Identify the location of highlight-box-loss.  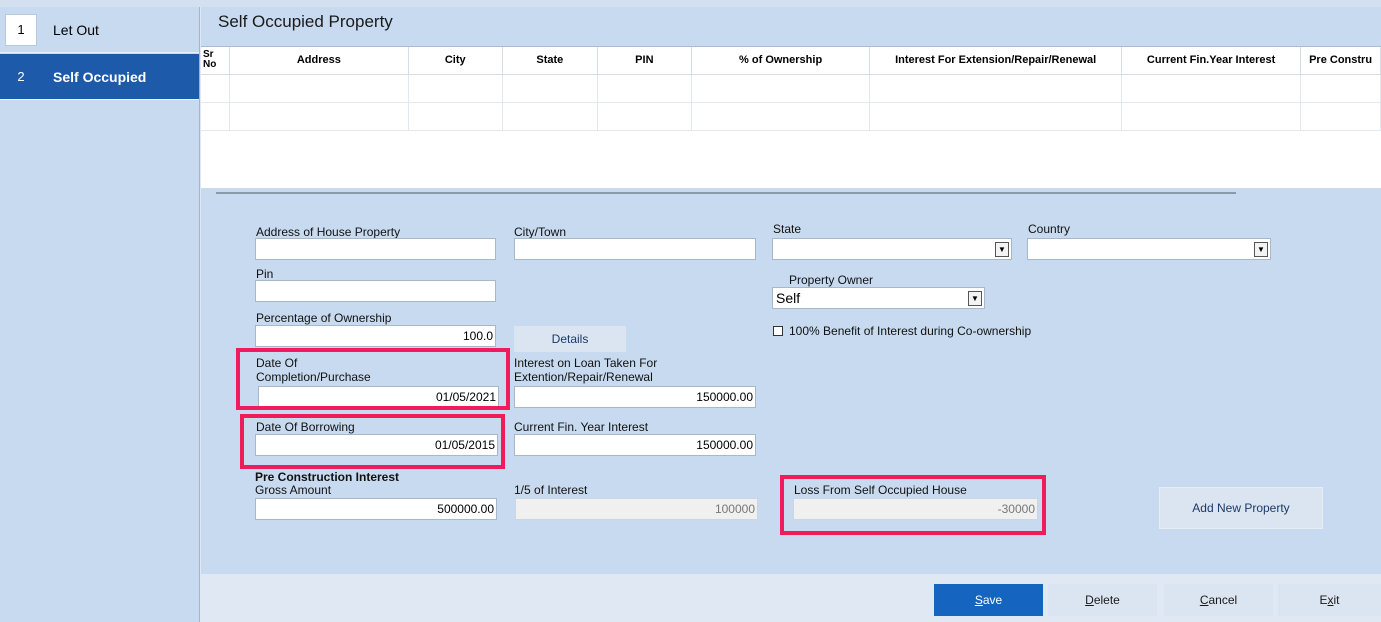
(913, 505).